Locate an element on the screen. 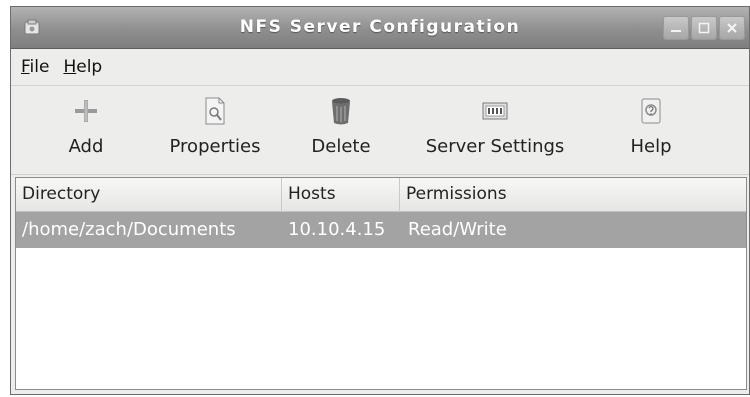  close-button is located at coordinates (732, 28).